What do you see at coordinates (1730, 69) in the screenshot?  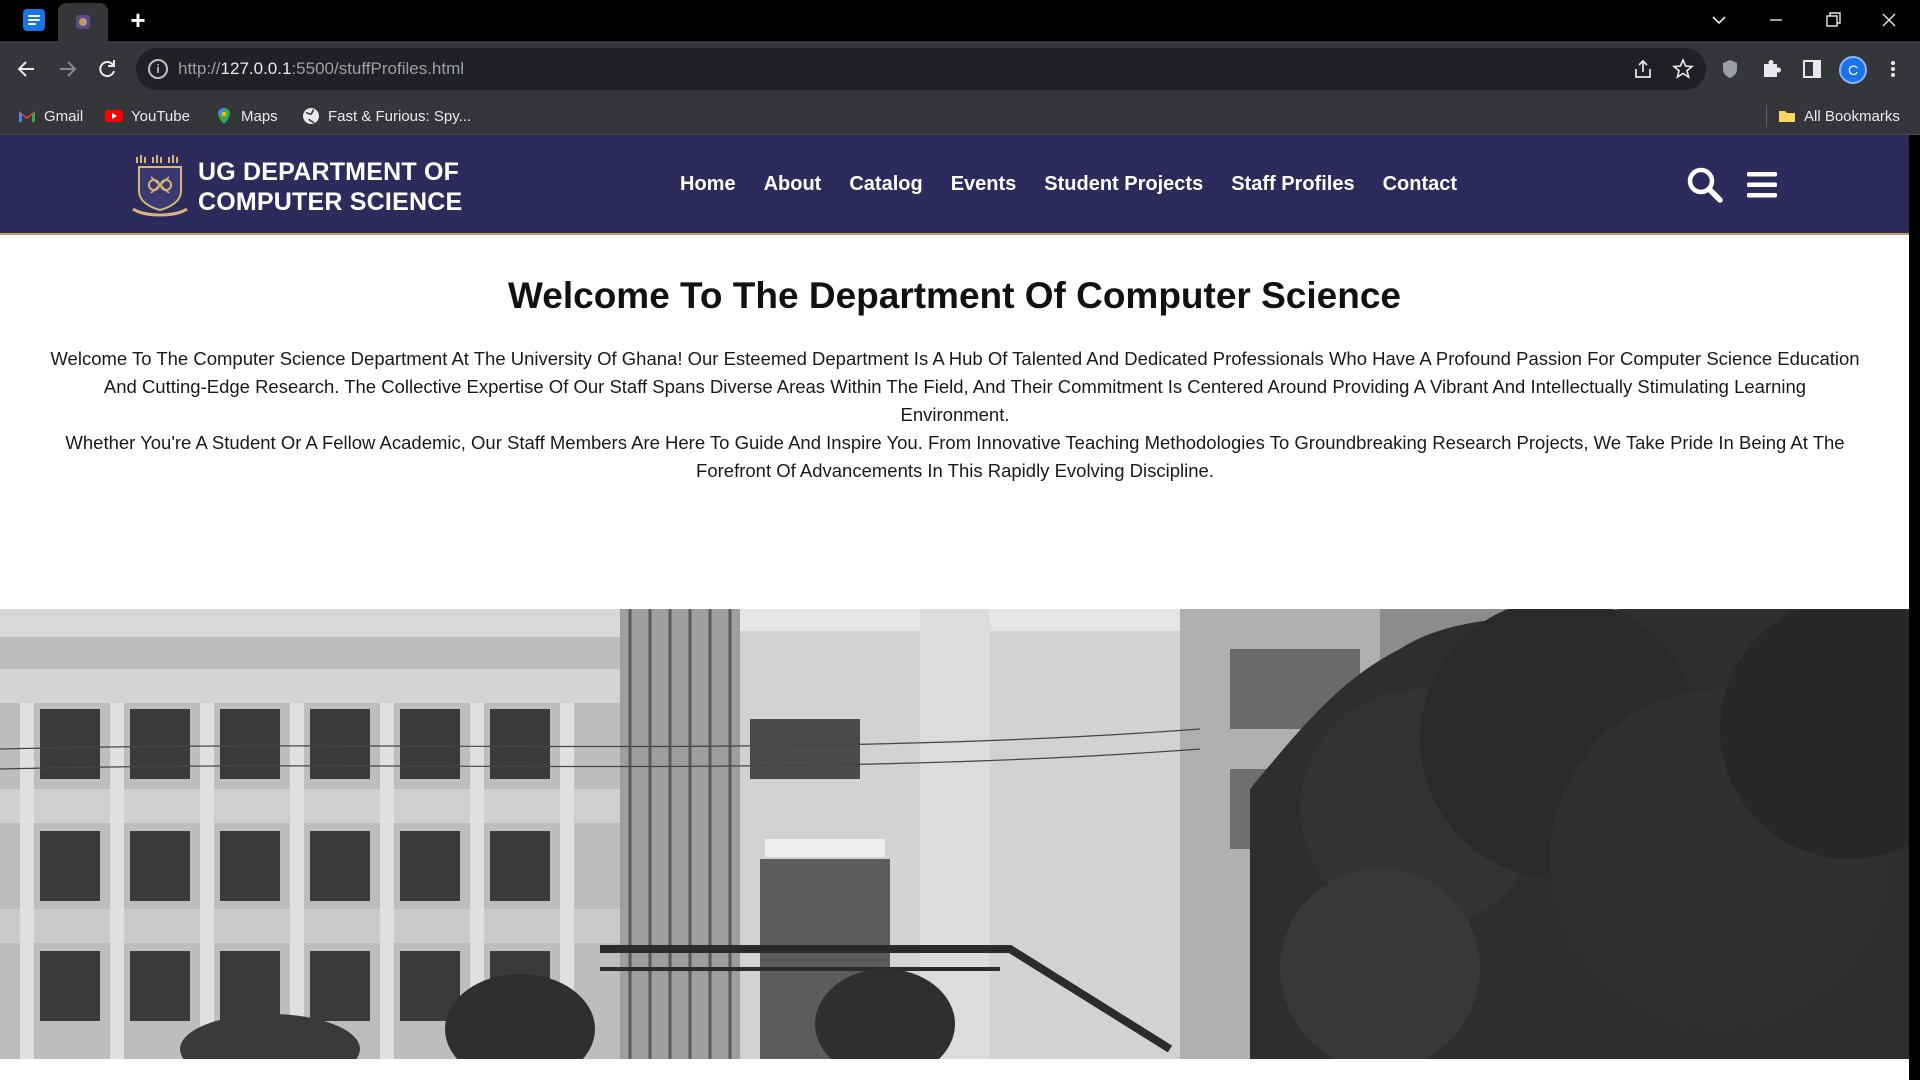 I see `shield-extension-icon` at bounding box center [1730, 69].